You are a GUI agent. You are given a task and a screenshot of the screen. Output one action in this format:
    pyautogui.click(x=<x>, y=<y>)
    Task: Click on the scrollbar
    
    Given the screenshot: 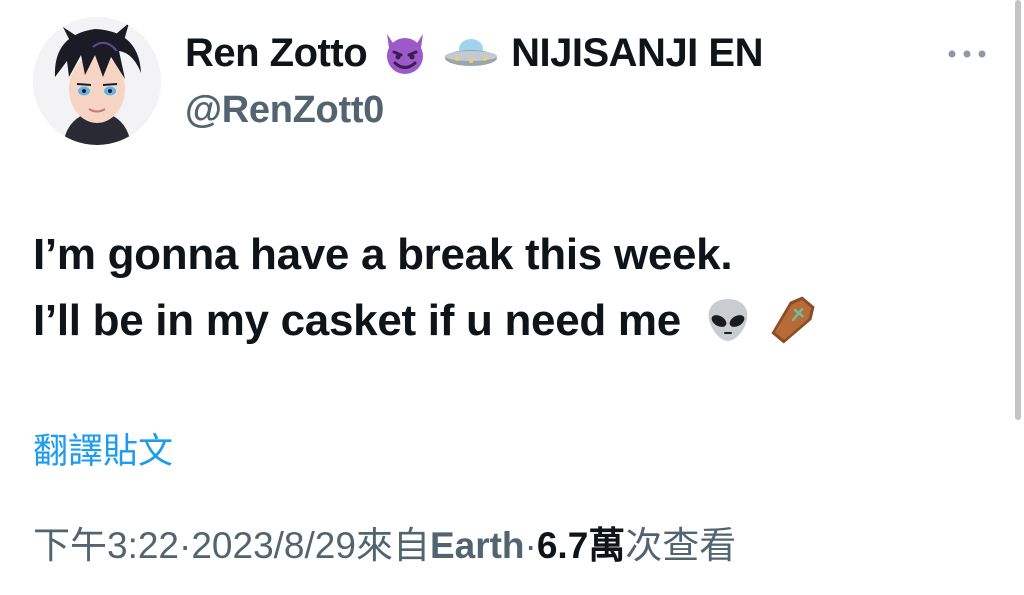 What is the action you would take?
    pyautogui.click(x=1018, y=297)
    